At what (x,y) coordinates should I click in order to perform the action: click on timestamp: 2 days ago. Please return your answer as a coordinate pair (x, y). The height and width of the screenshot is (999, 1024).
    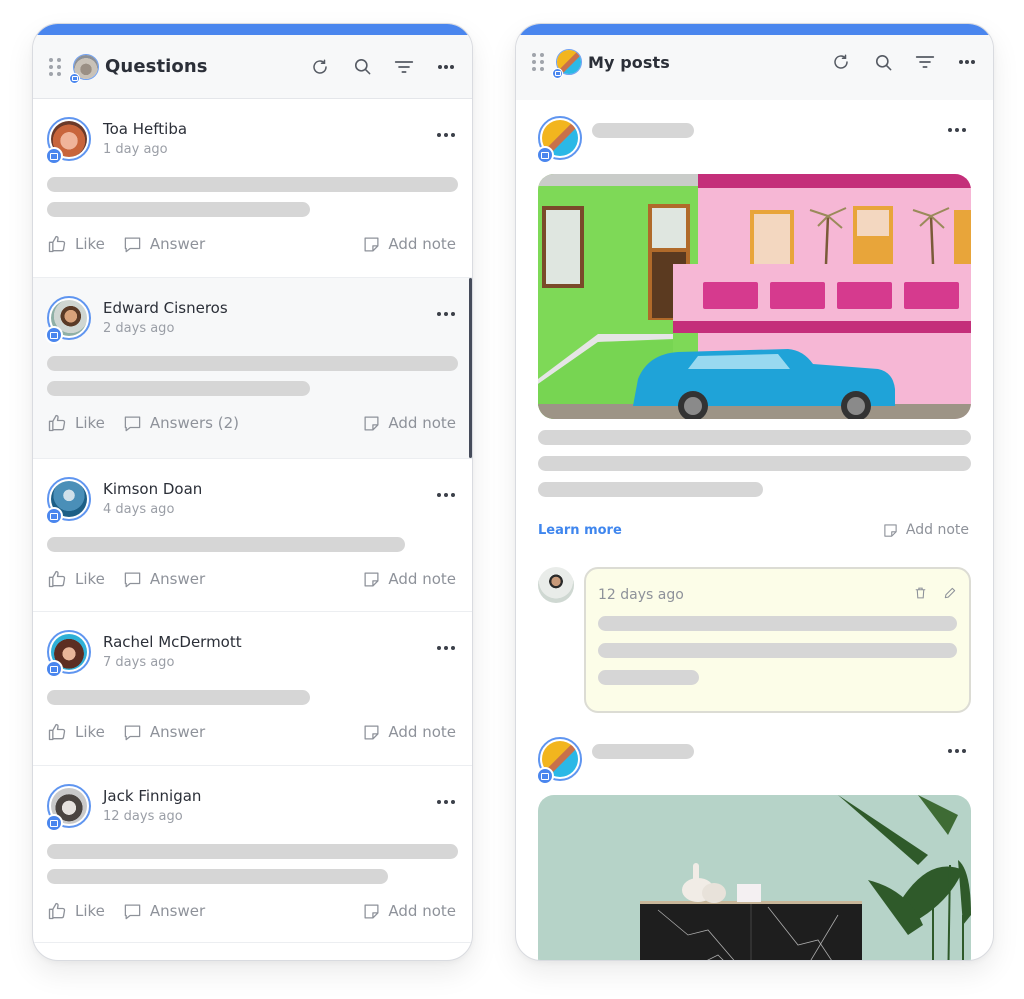
    Looking at the image, I should click on (139, 328).